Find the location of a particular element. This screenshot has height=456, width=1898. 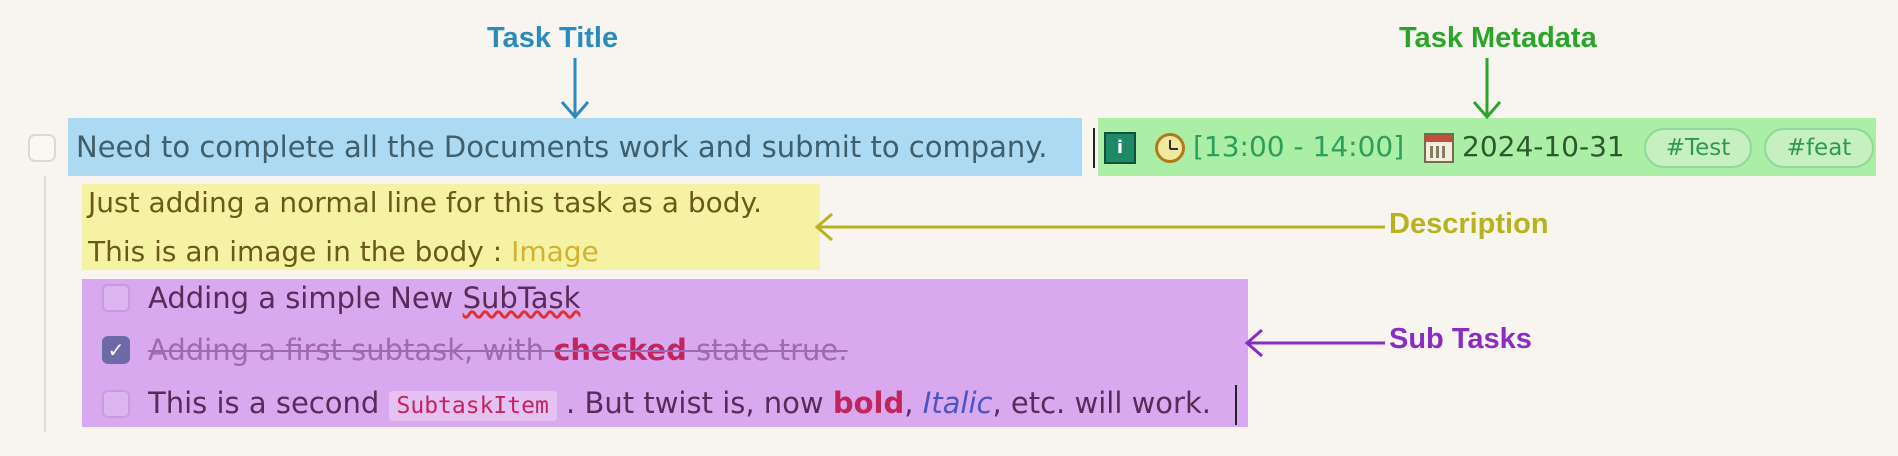

task-checkbox is located at coordinates (42, 148).